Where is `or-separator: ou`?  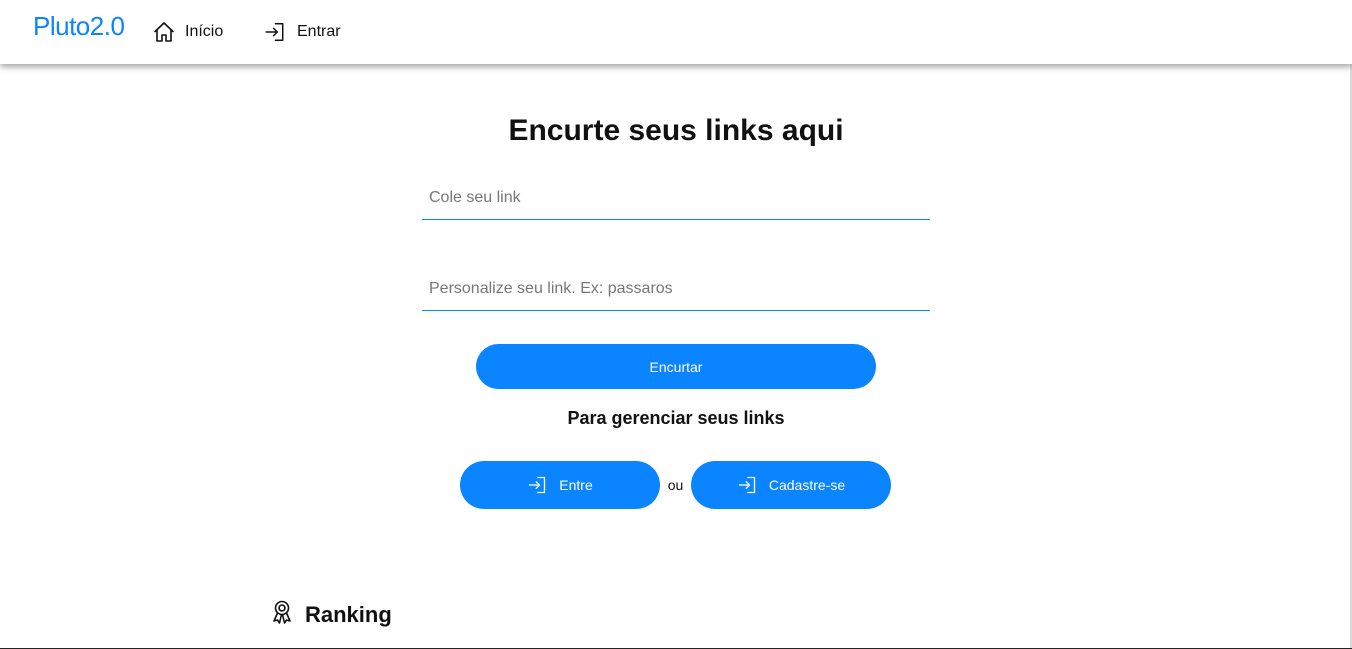
or-separator: ou is located at coordinates (675, 485).